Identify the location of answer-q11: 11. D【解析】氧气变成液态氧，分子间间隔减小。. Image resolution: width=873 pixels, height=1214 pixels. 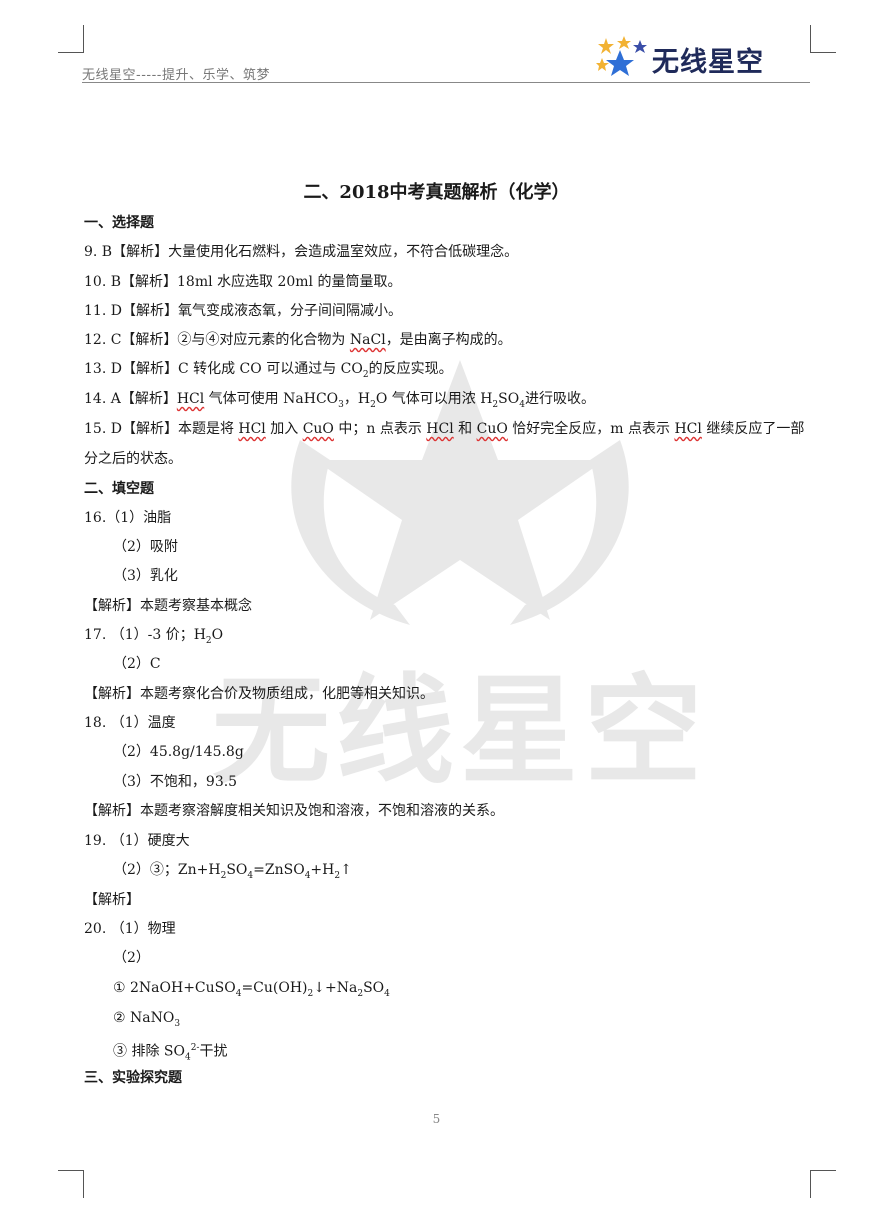
(243, 311).